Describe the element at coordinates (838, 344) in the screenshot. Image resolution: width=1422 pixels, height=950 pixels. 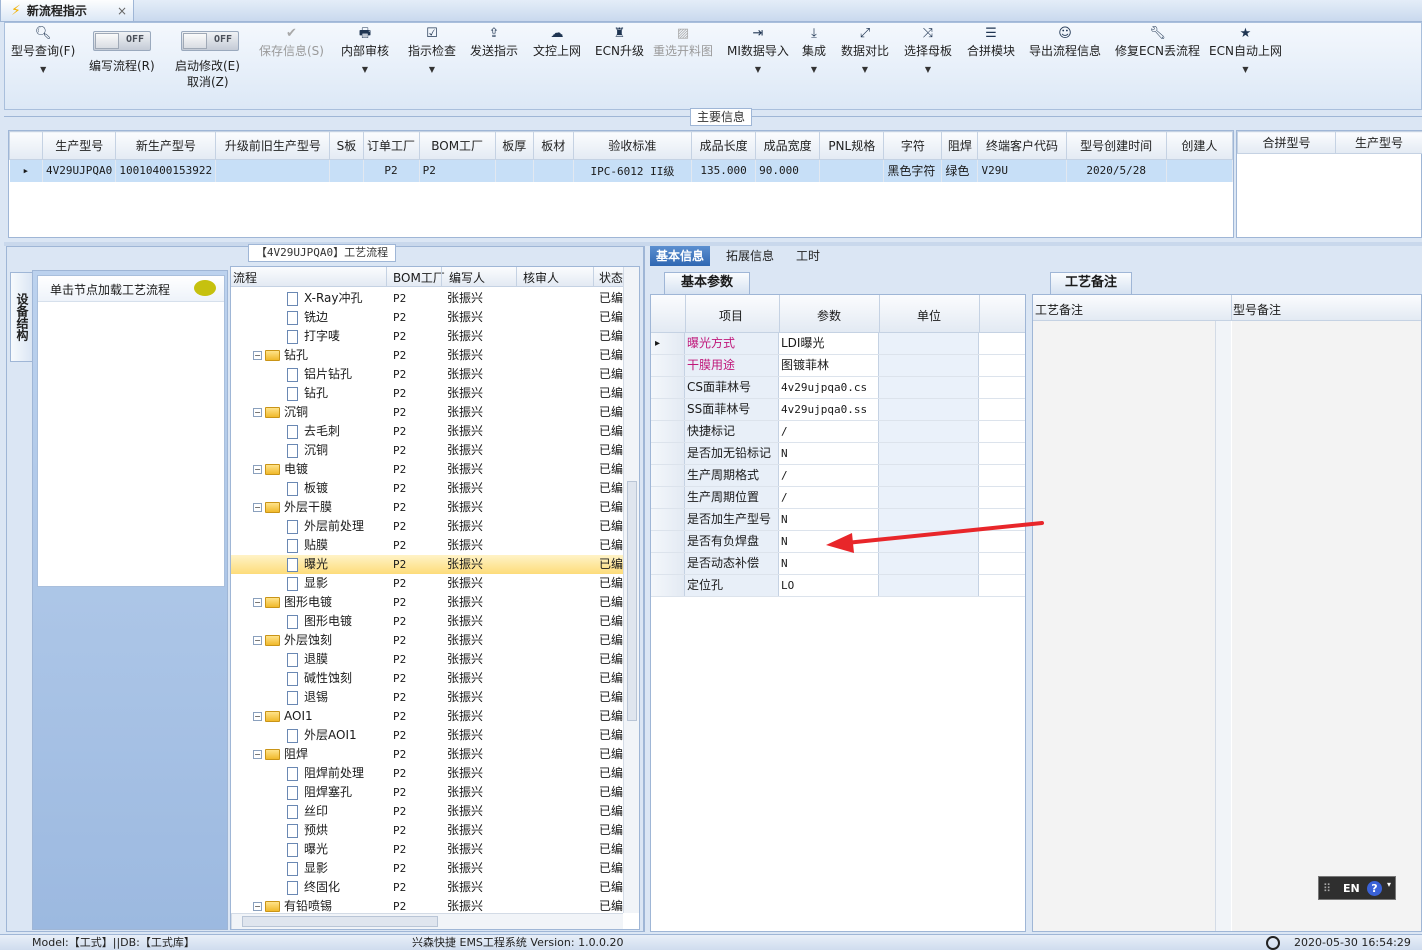
I see `param-row: ▸ 曝光方式 LDI曝光` at that location.